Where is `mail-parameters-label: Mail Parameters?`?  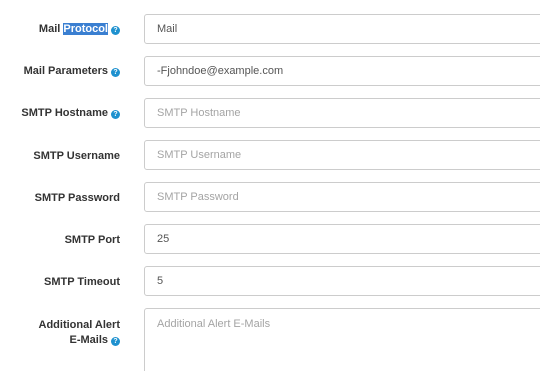 mail-parameters-label: Mail Parameters? is located at coordinates (72, 71).